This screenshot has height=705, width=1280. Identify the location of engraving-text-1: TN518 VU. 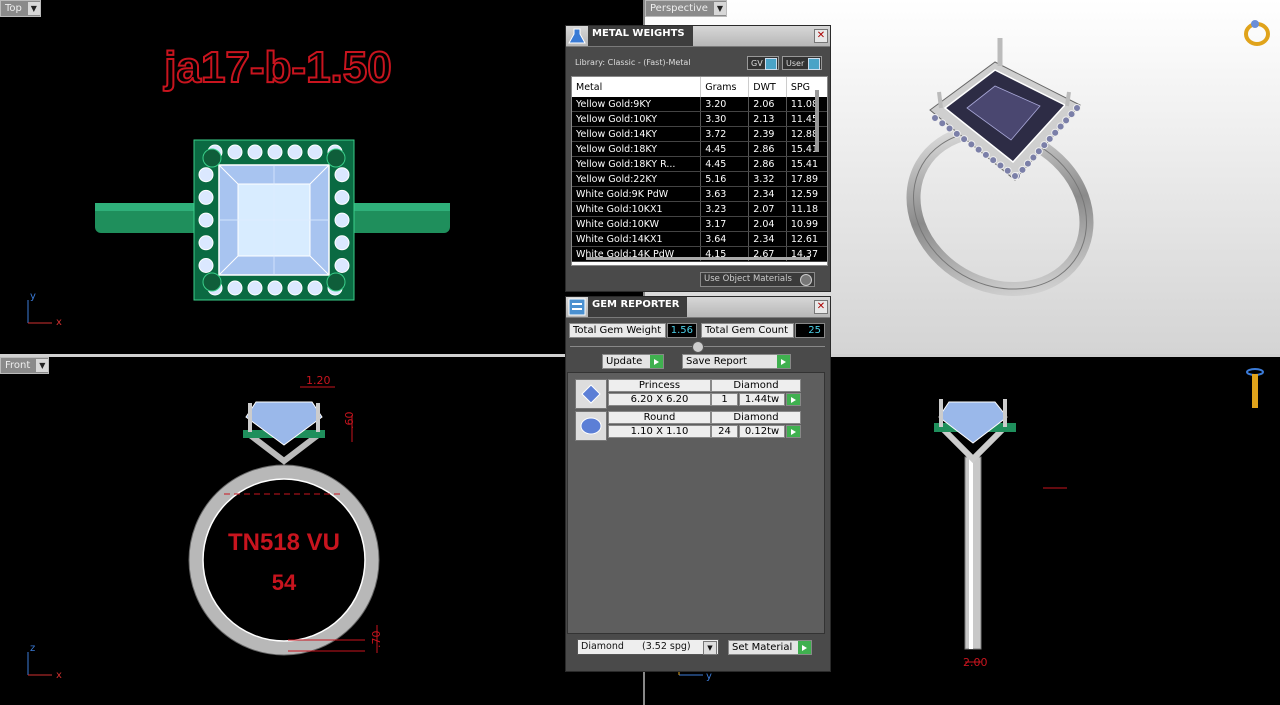
(284, 542).